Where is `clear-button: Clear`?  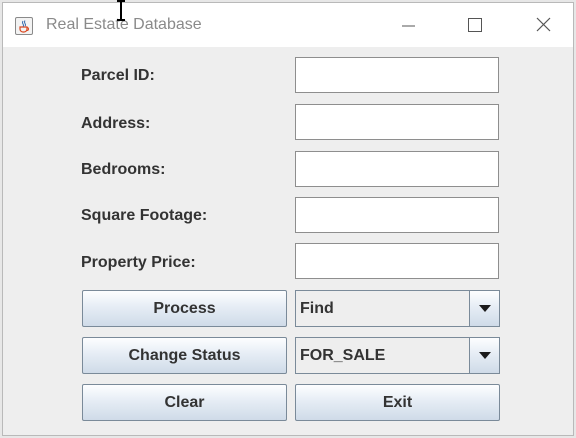 clear-button: Clear is located at coordinates (184, 402).